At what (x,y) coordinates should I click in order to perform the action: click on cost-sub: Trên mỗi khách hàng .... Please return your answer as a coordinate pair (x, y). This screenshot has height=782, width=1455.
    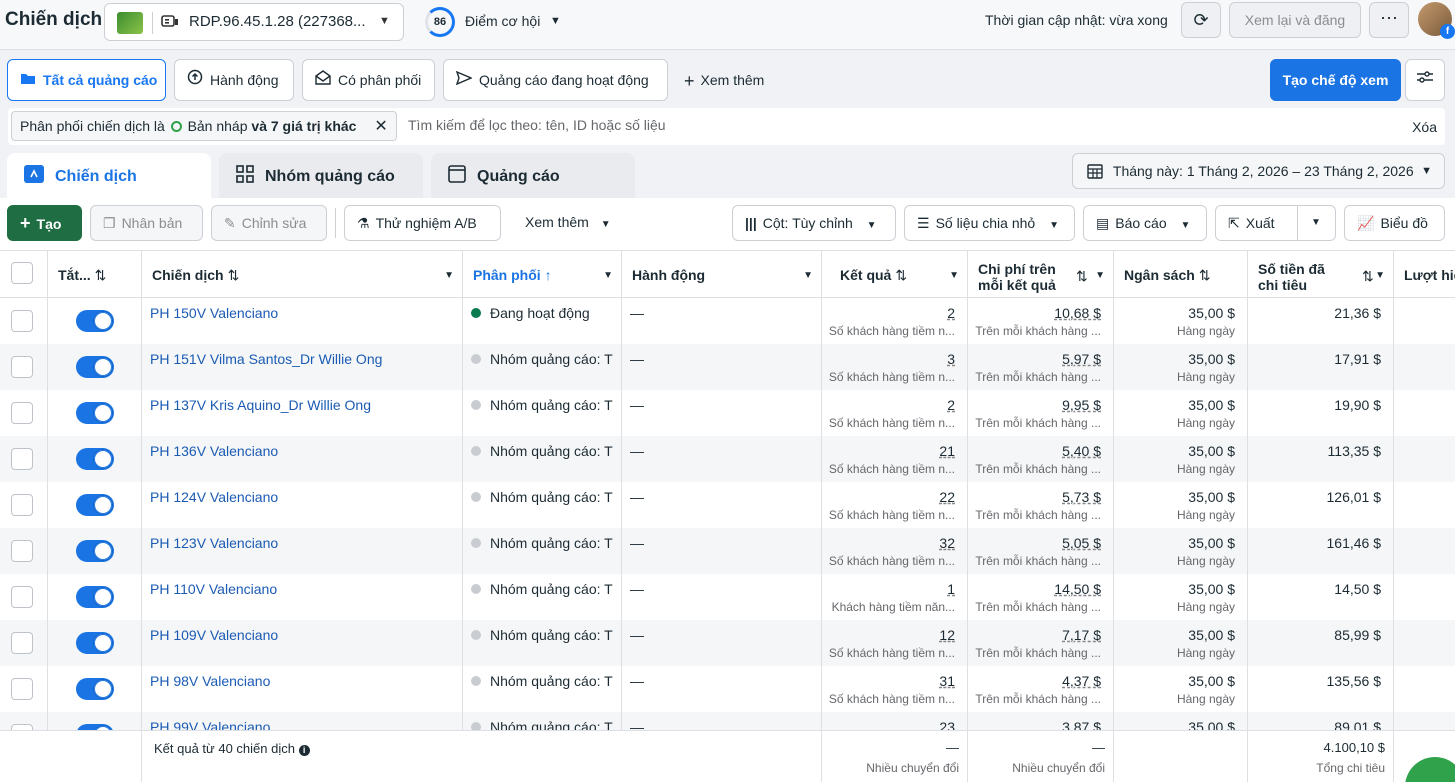
    Looking at the image, I should click on (1038, 561).